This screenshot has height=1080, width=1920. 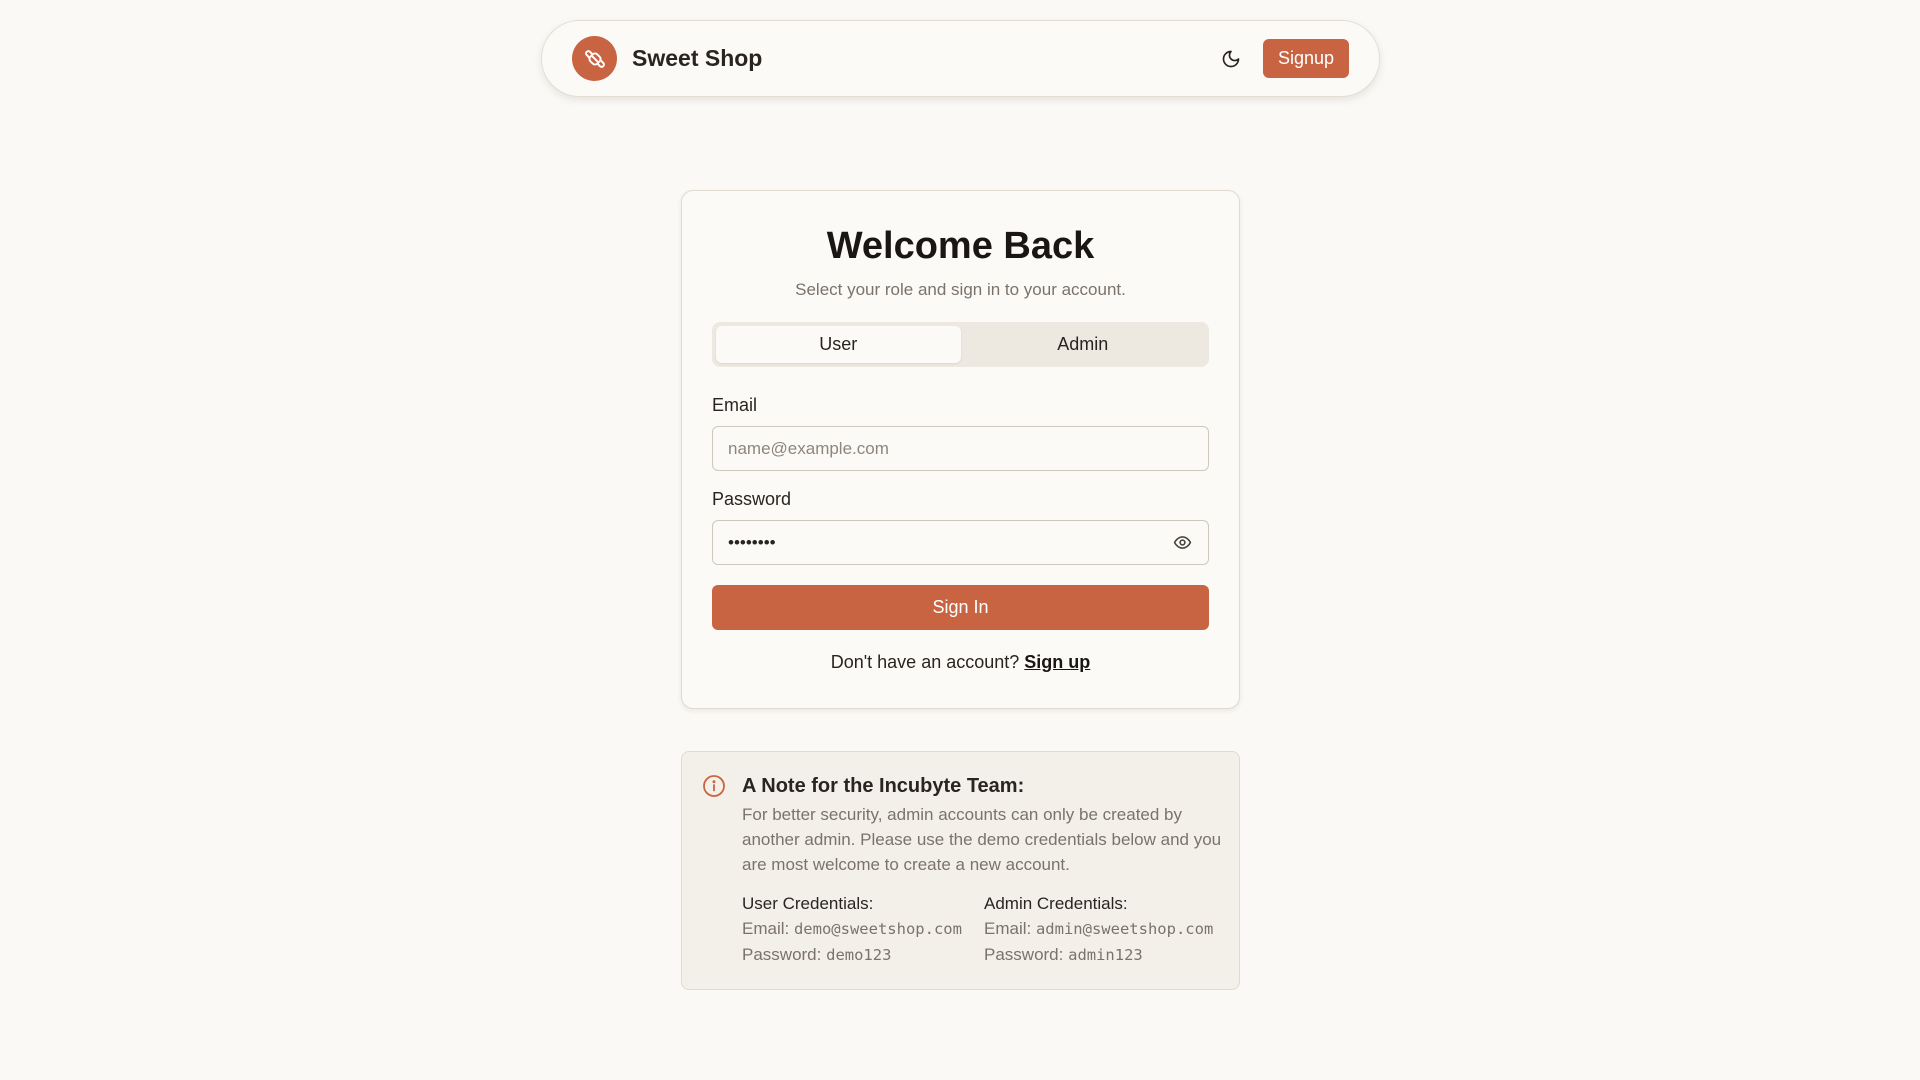 What do you see at coordinates (883, 786) in the screenshot?
I see `note-title: A Note for the Incubyte Team:` at bounding box center [883, 786].